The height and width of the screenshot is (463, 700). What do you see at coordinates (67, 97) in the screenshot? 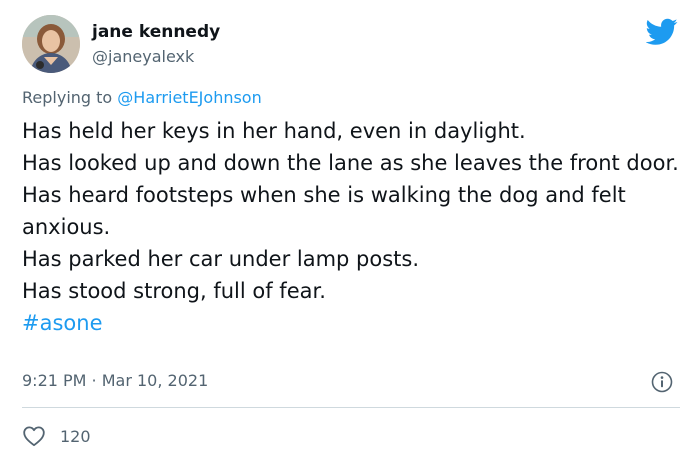
I see `replying-to-label: Replying to` at bounding box center [67, 97].